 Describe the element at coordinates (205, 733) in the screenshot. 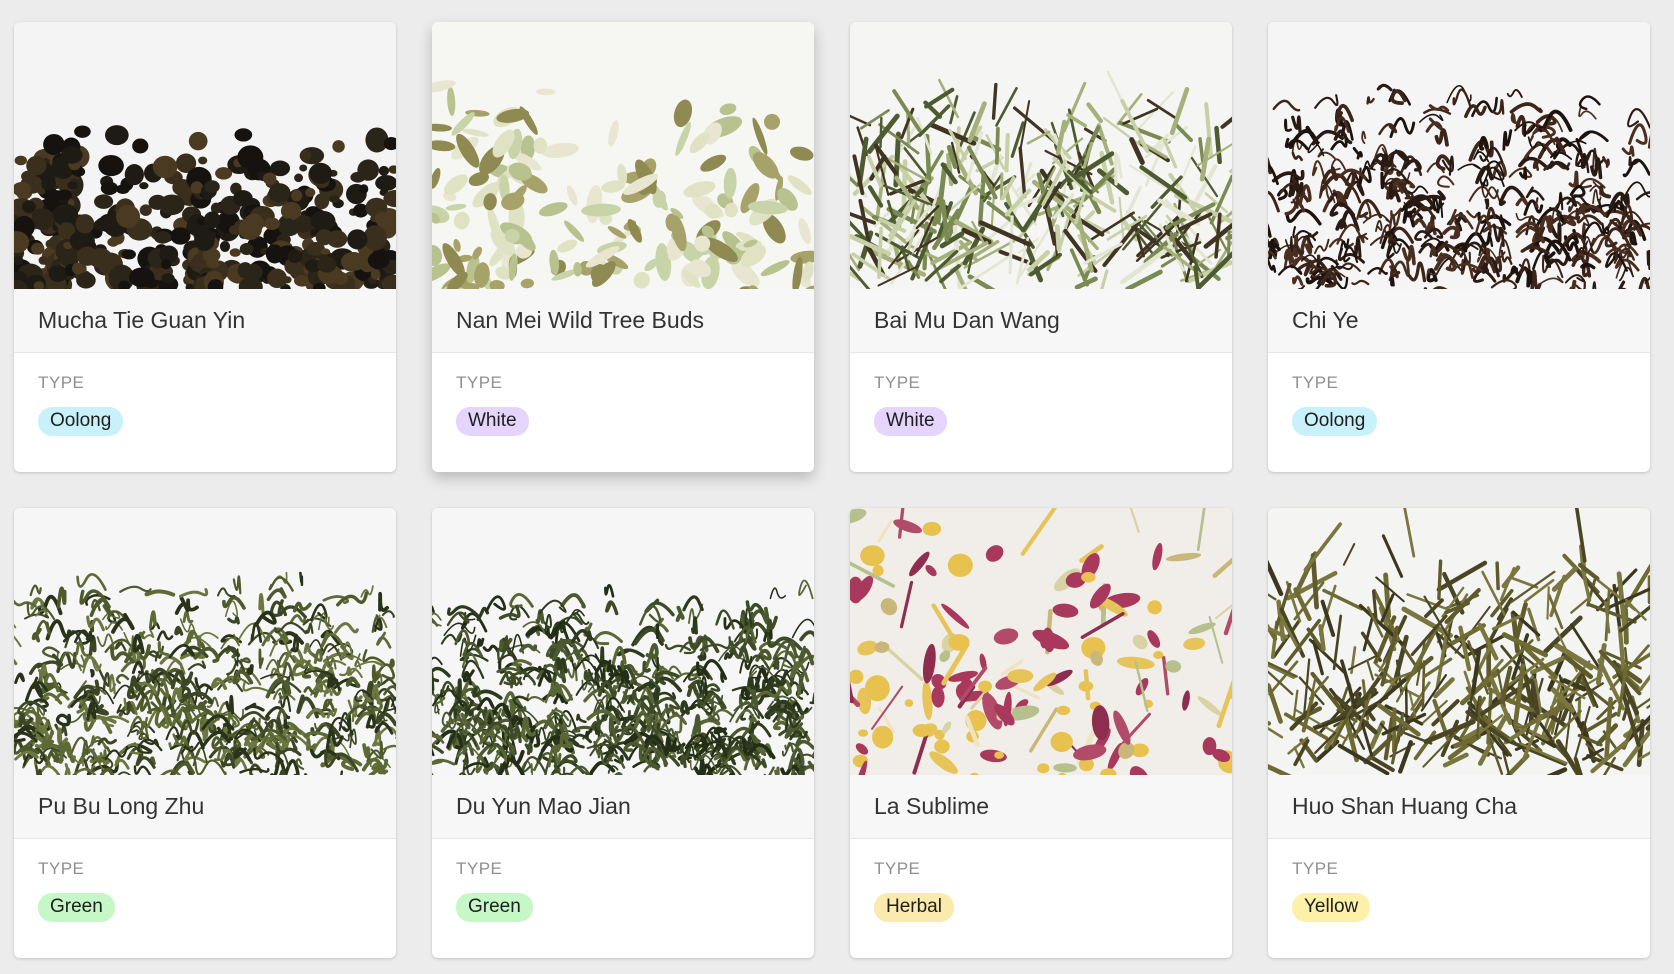

I see `tea-card: Pu Bu Long Zhu TYPE Green` at that location.